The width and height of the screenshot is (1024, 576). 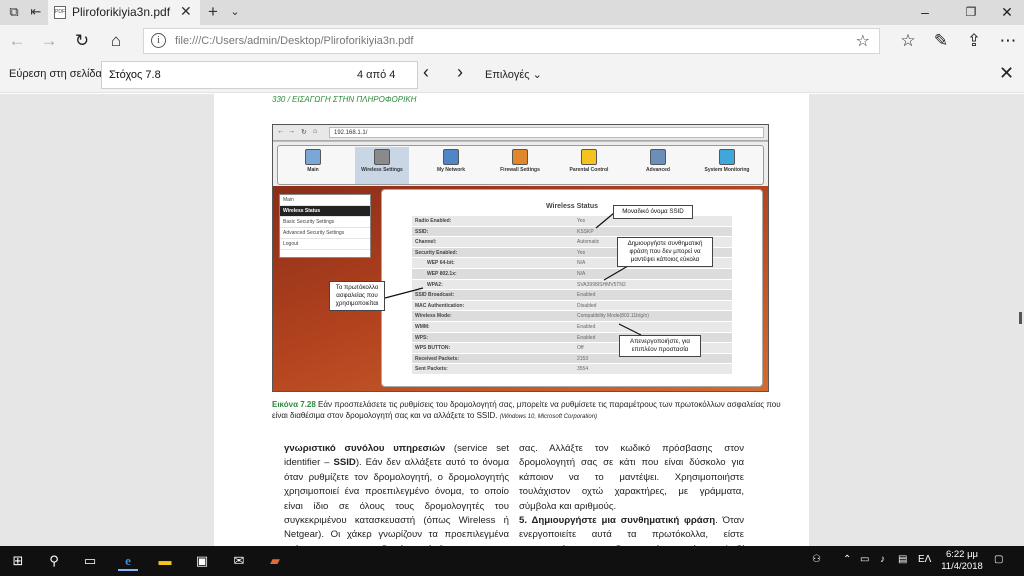 I want to click on volume-icon: ♪, so click(x=882, y=559).